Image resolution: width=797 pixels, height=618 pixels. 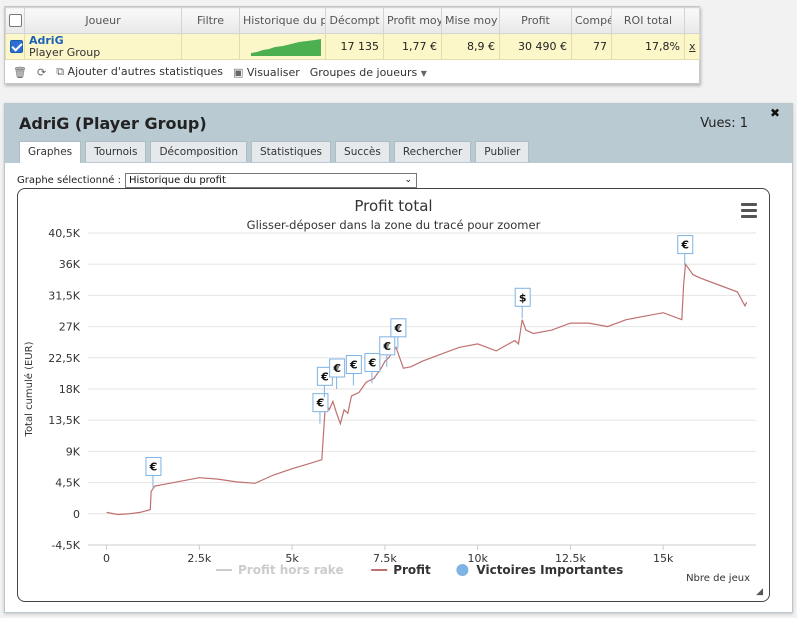 I want to click on tab-graphs: Graphes, so click(x=50, y=152).